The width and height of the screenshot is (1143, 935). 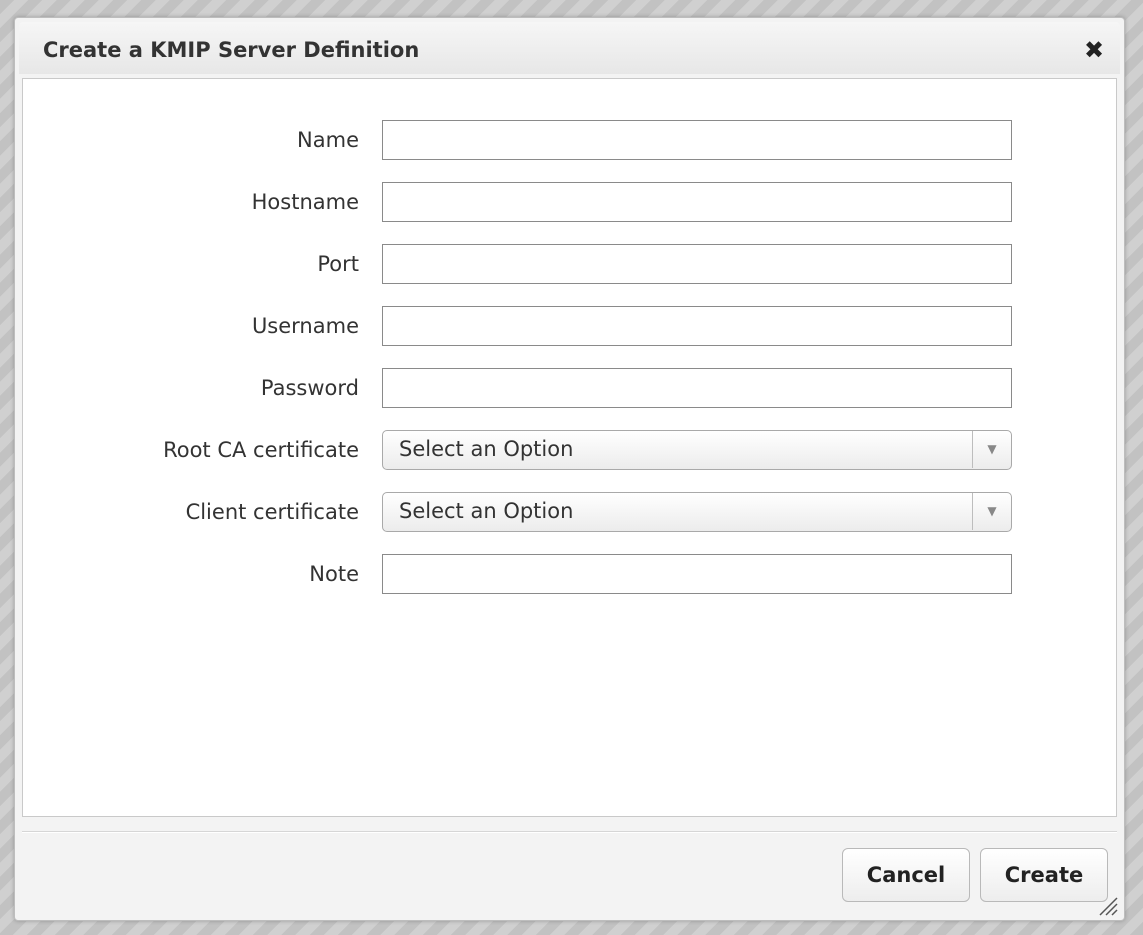 I want to click on form-row-client-cert: Client certificate Select an Option ▼, so click(x=523, y=512).